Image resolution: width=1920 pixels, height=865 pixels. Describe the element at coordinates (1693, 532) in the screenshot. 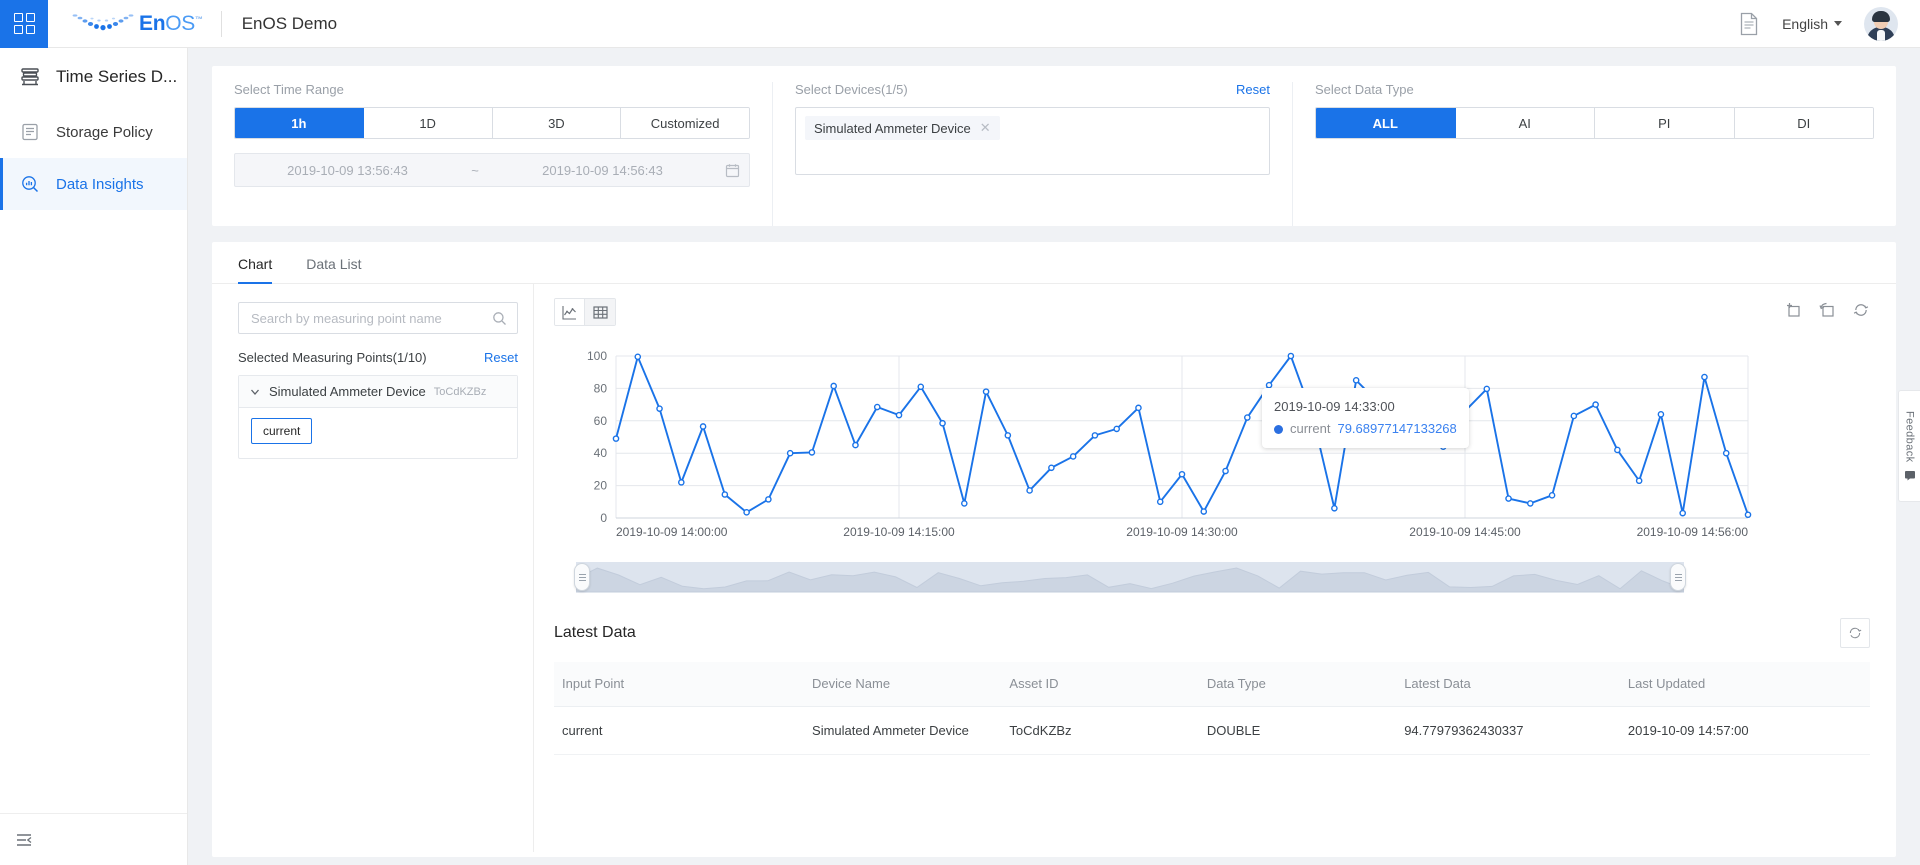

I see `svg-text: 2019-10-09 14:56:00` at that location.